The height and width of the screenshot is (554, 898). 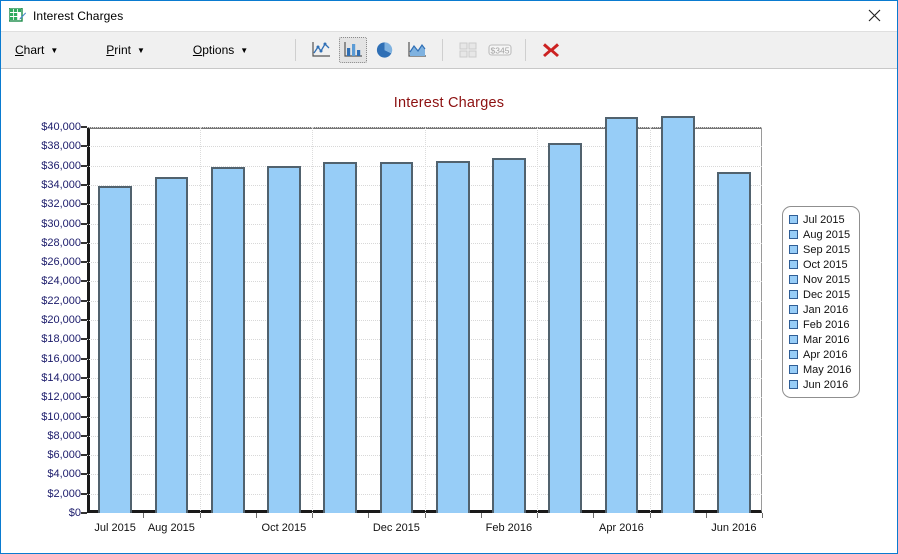 I want to click on grid-table-icon, so click(x=468, y=50).